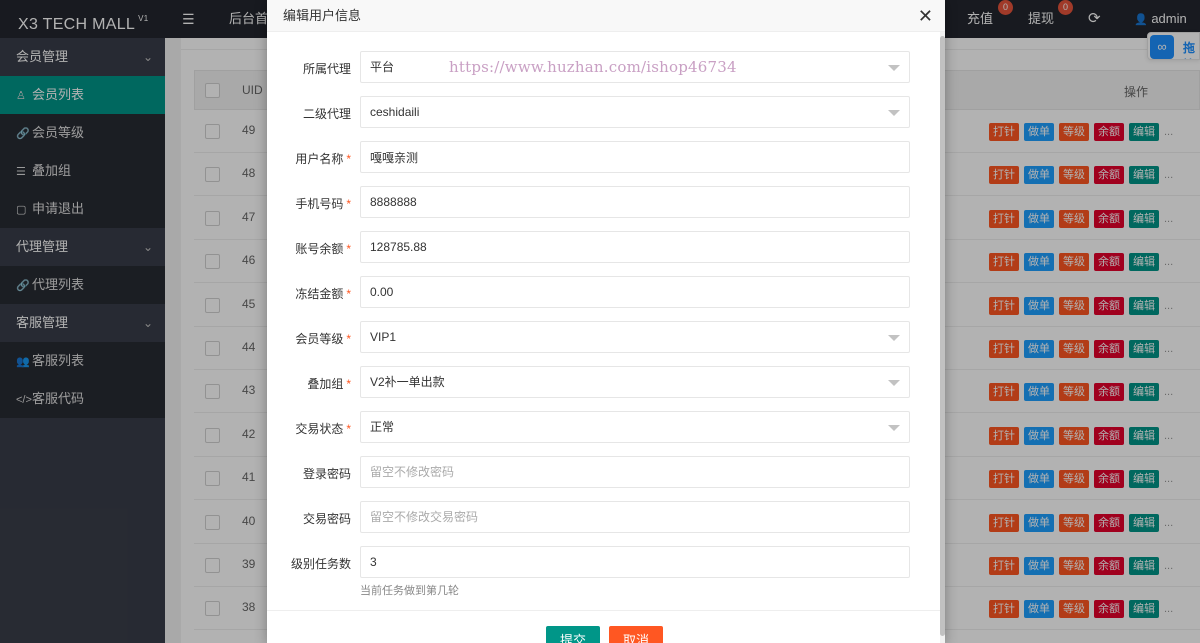 The width and height of the screenshot is (1200, 643). I want to click on field-label-text: 登录密码, so click(326, 474).